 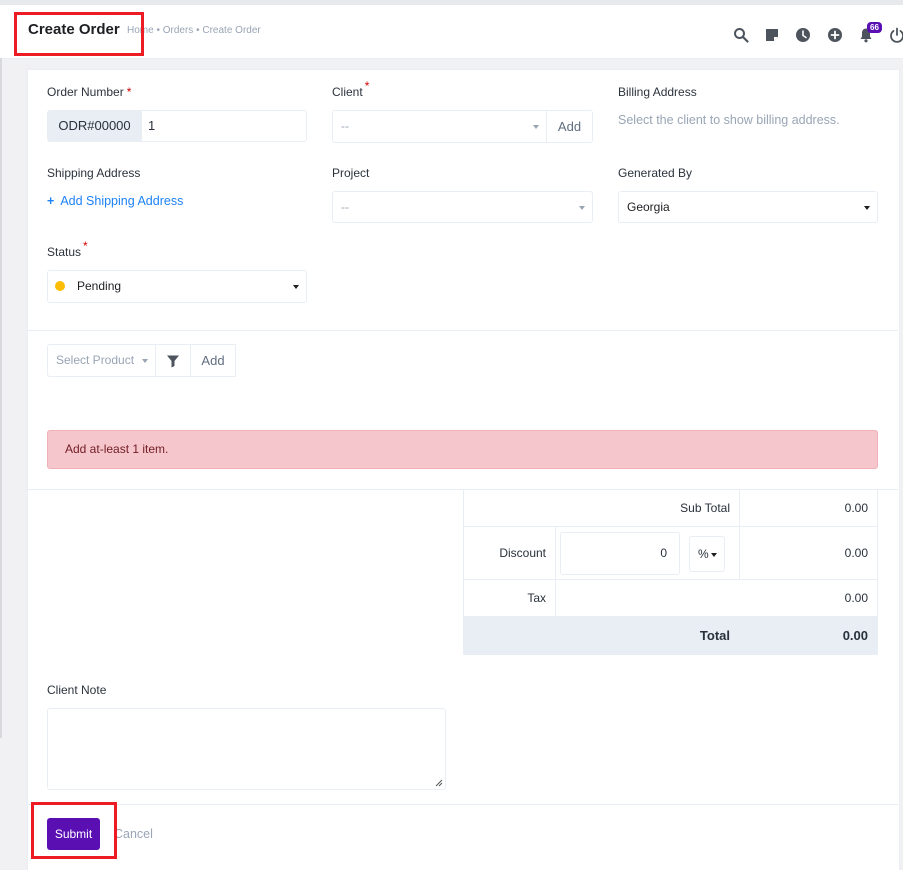 What do you see at coordinates (462, 207) in the screenshot?
I see `project-select: --` at bounding box center [462, 207].